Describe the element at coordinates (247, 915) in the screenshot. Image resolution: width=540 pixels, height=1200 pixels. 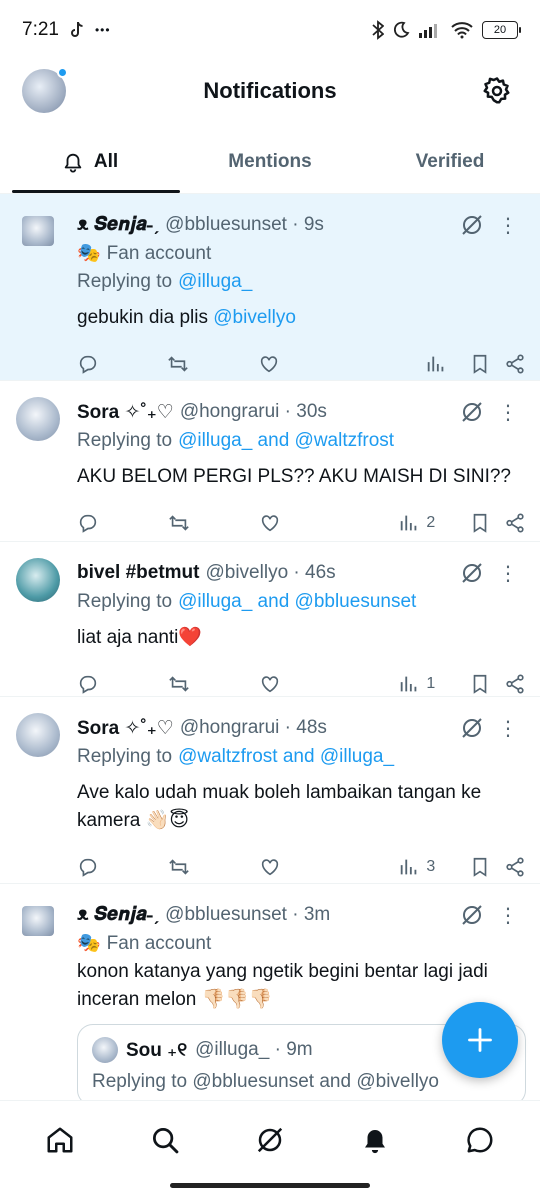
I see `author-handle: @bbluesunset · 3m` at that location.